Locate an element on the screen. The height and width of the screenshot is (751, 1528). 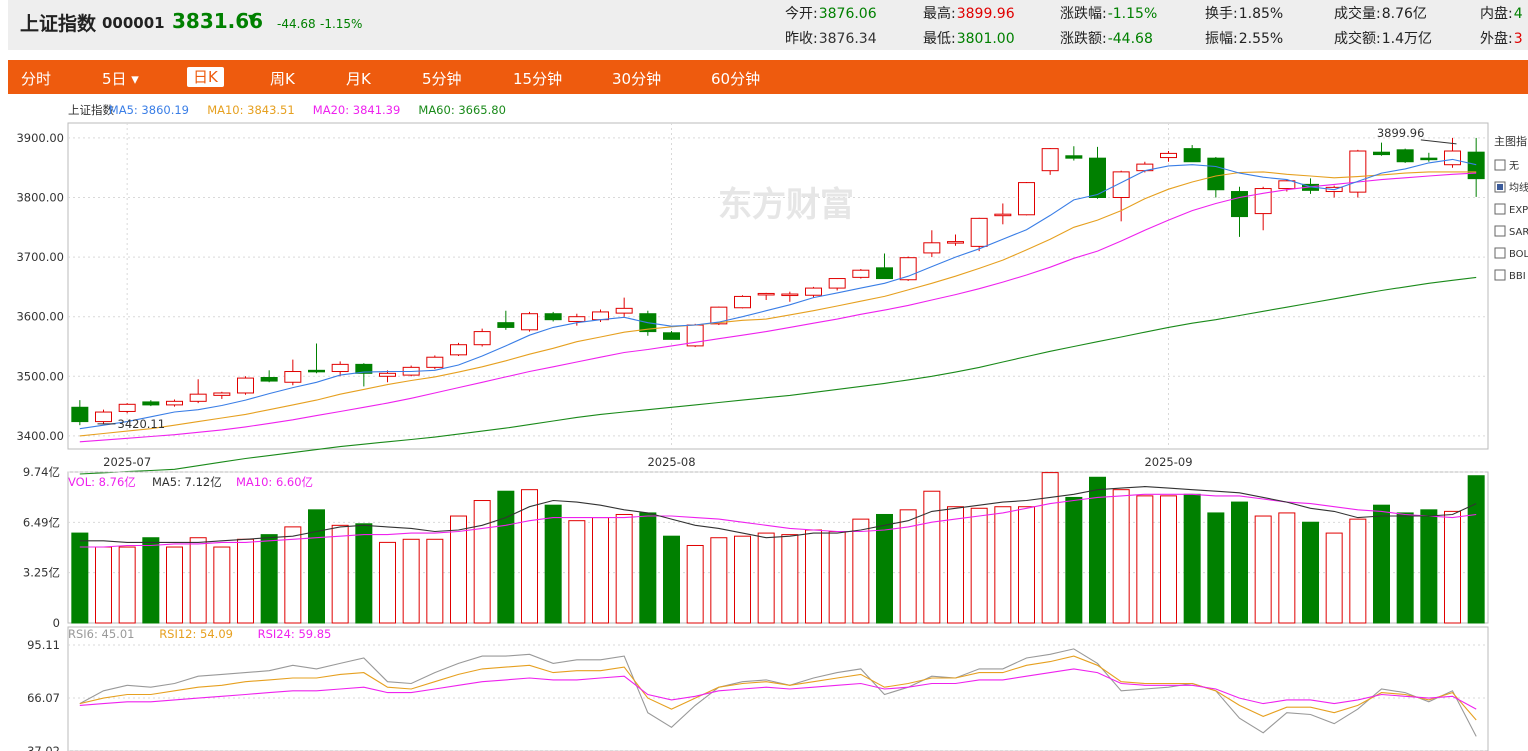
stat-high: 最高:3899.96 is located at coordinates (969, 14).